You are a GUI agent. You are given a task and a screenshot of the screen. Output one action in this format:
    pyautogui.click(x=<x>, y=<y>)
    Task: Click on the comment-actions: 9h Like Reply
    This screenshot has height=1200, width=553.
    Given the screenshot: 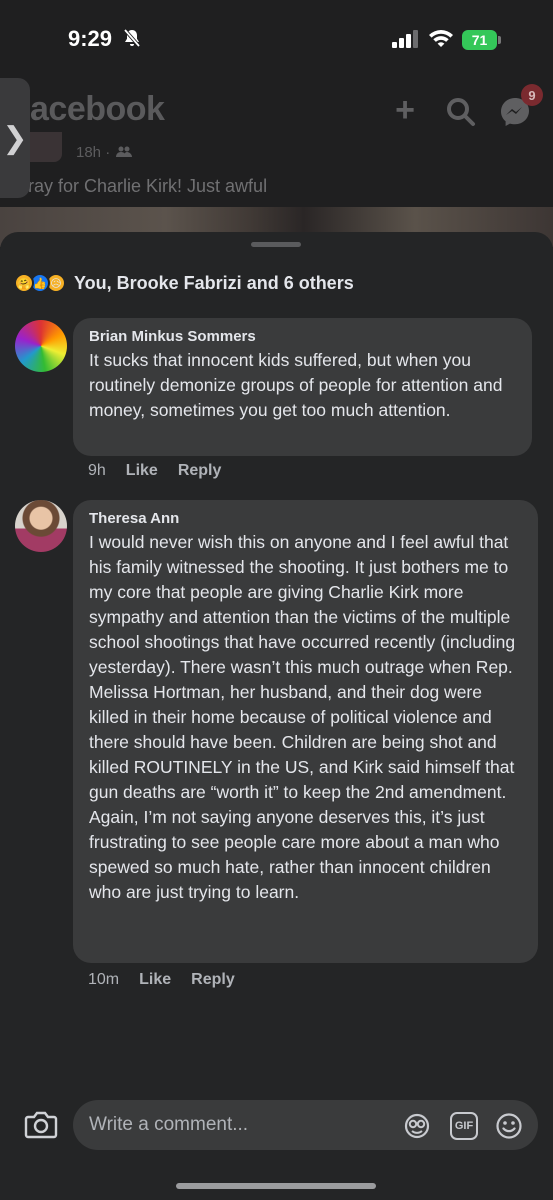 What is the action you would take?
    pyautogui.click(x=154, y=471)
    